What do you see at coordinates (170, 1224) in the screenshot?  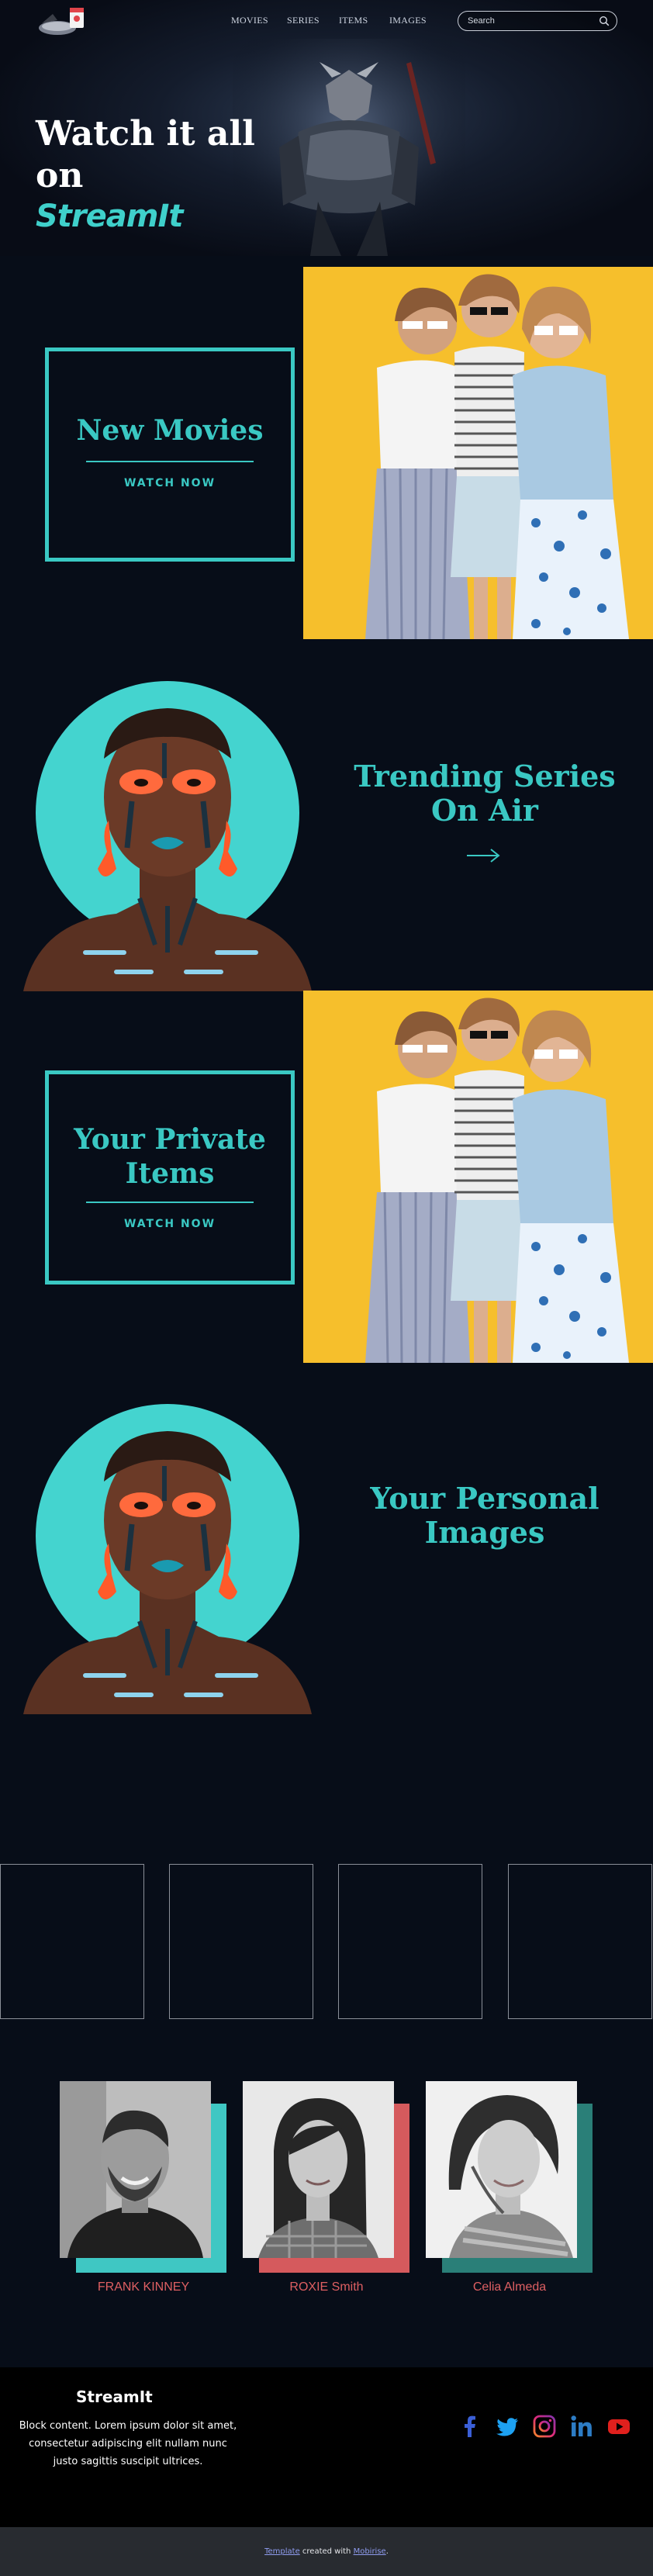 I see `private-items-watch-button: WATCH NOW` at bounding box center [170, 1224].